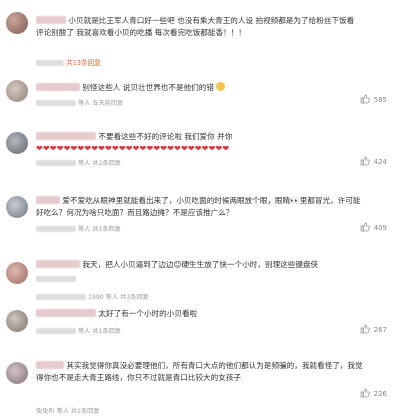  Describe the element at coordinates (133, 148) in the screenshot. I see `hearts-text: ❤❤❤❤❤❤❤❤❤❤❤❤❤❤❤❤❤❤❤❤❤❤❤❤❤❤❤❤` at that location.